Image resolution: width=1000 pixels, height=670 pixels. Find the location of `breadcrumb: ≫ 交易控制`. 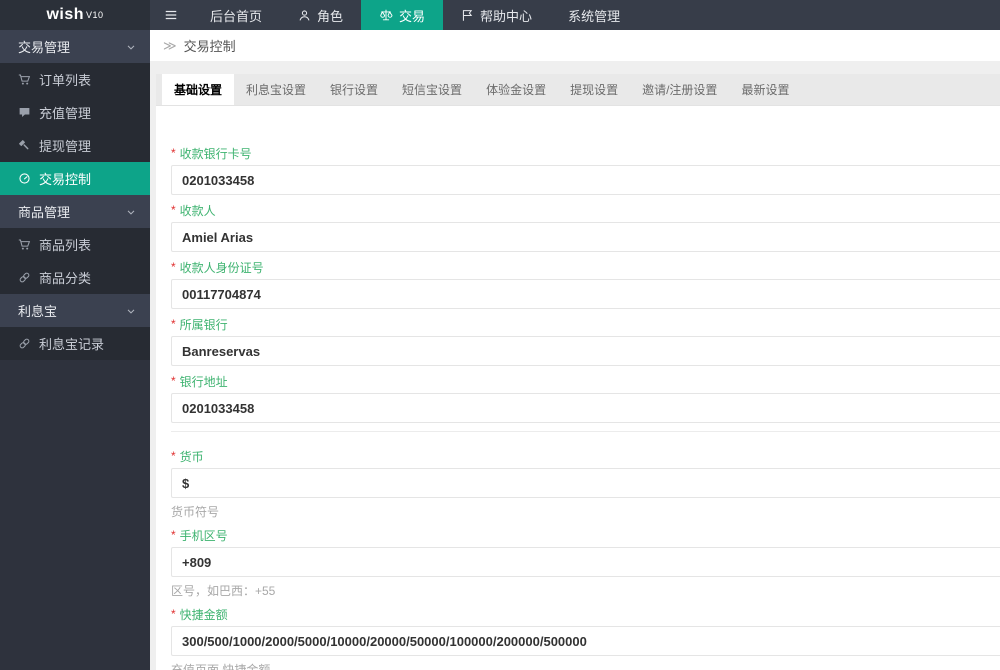

breadcrumb: ≫ 交易控制 is located at coordinates (575, 45).